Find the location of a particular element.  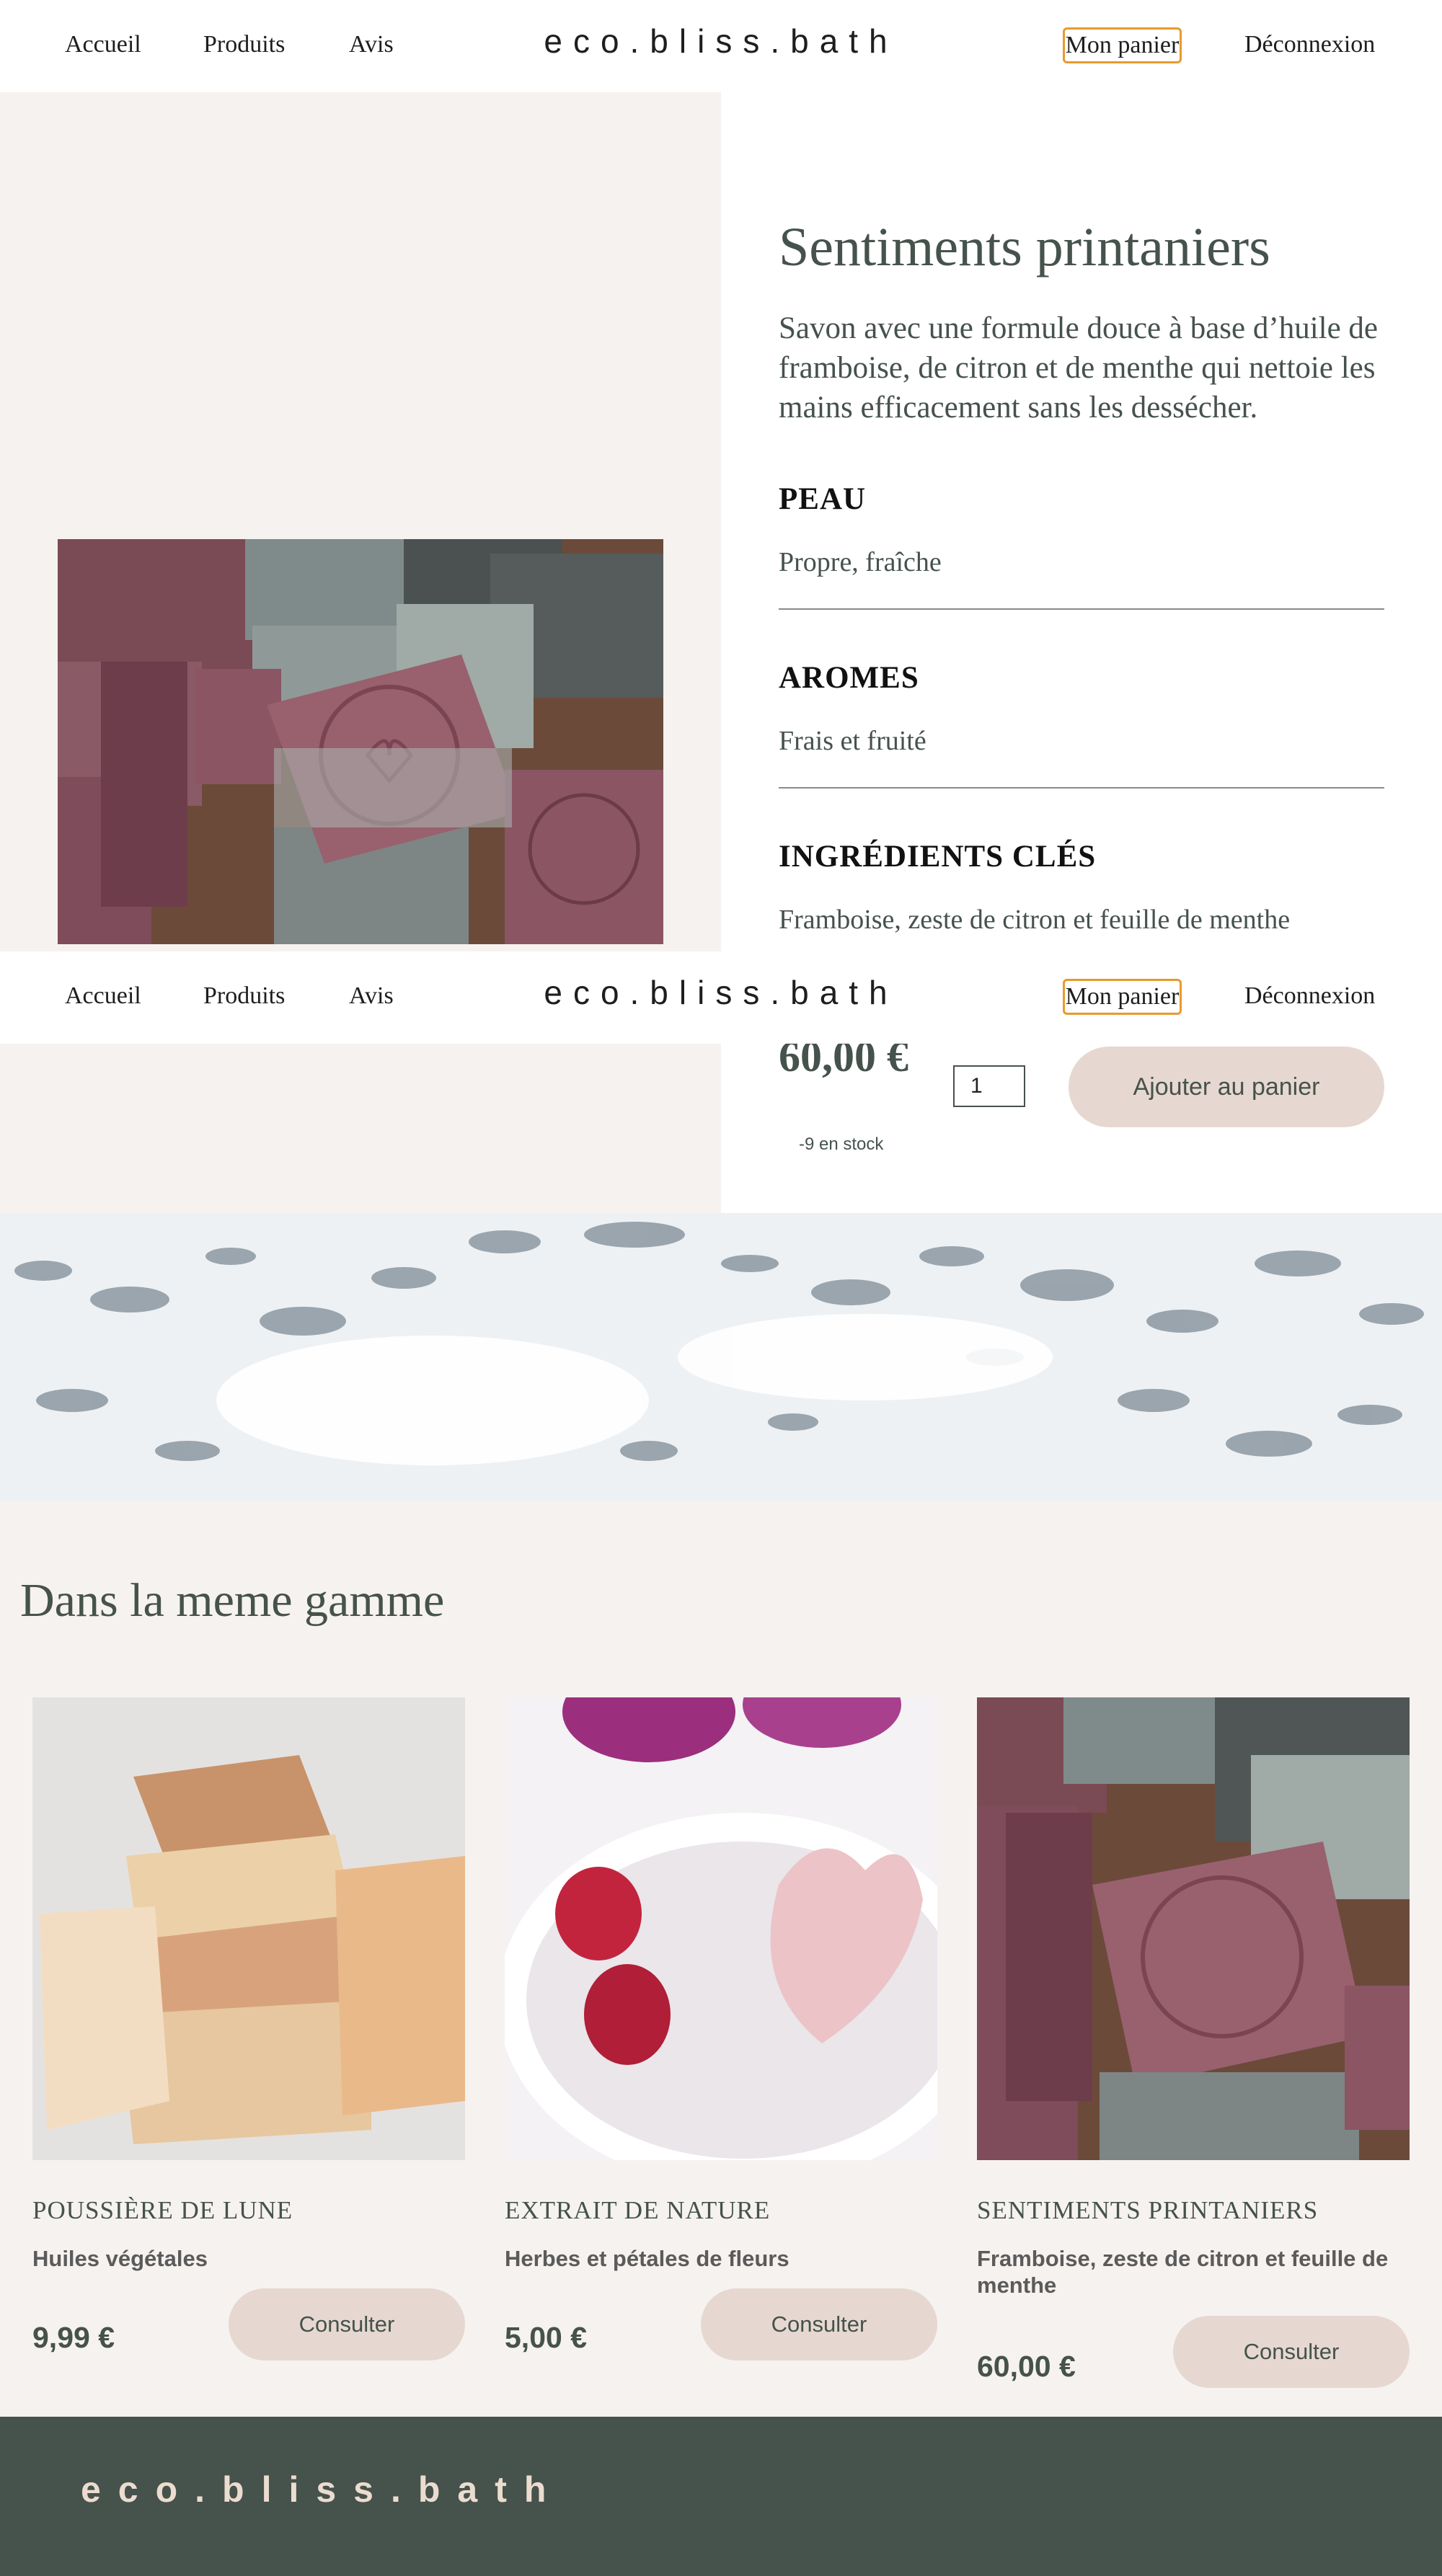

product-title: Sentiments printaniers is located at coordinates (1024, 247).